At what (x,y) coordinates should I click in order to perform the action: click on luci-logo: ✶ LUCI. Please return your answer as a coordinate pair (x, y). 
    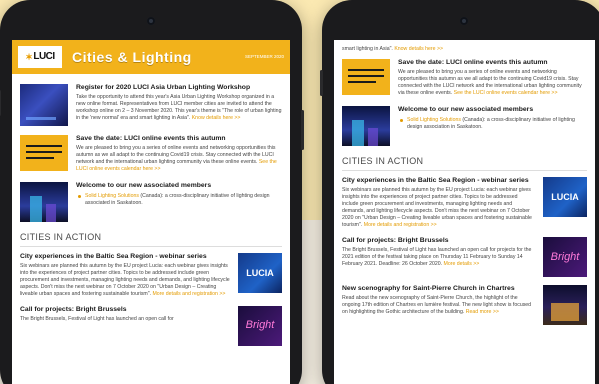
    Looking at the image, I should click on (40, 57).